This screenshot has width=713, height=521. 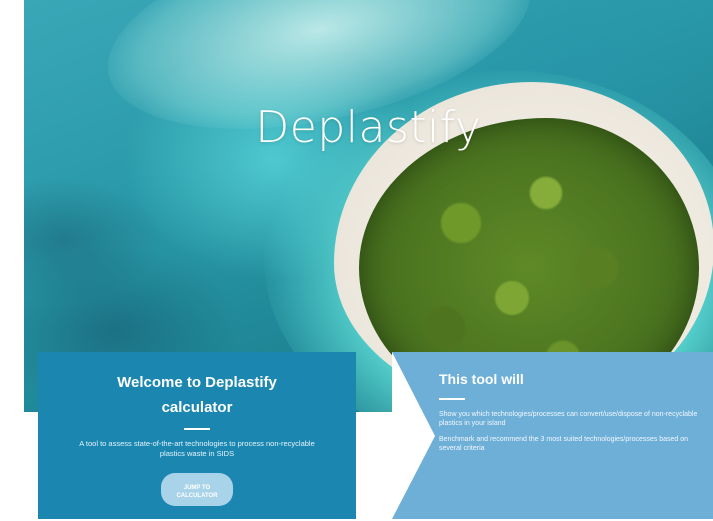 I want to click on welcome-divider, so click(x=197, y=429).